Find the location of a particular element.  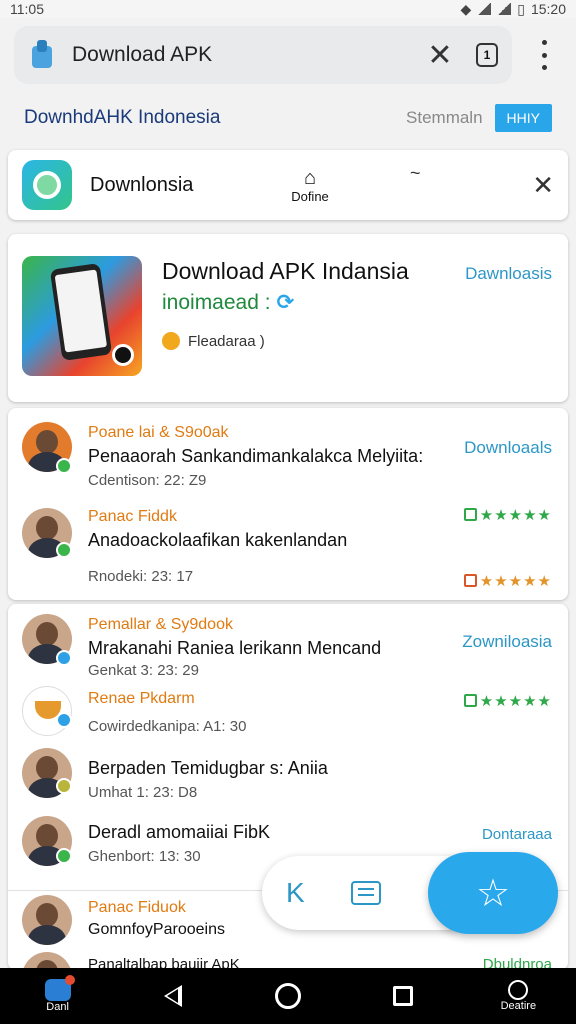

item-author: Poane lai & S9o0ak is located at coordinates (158, 433).